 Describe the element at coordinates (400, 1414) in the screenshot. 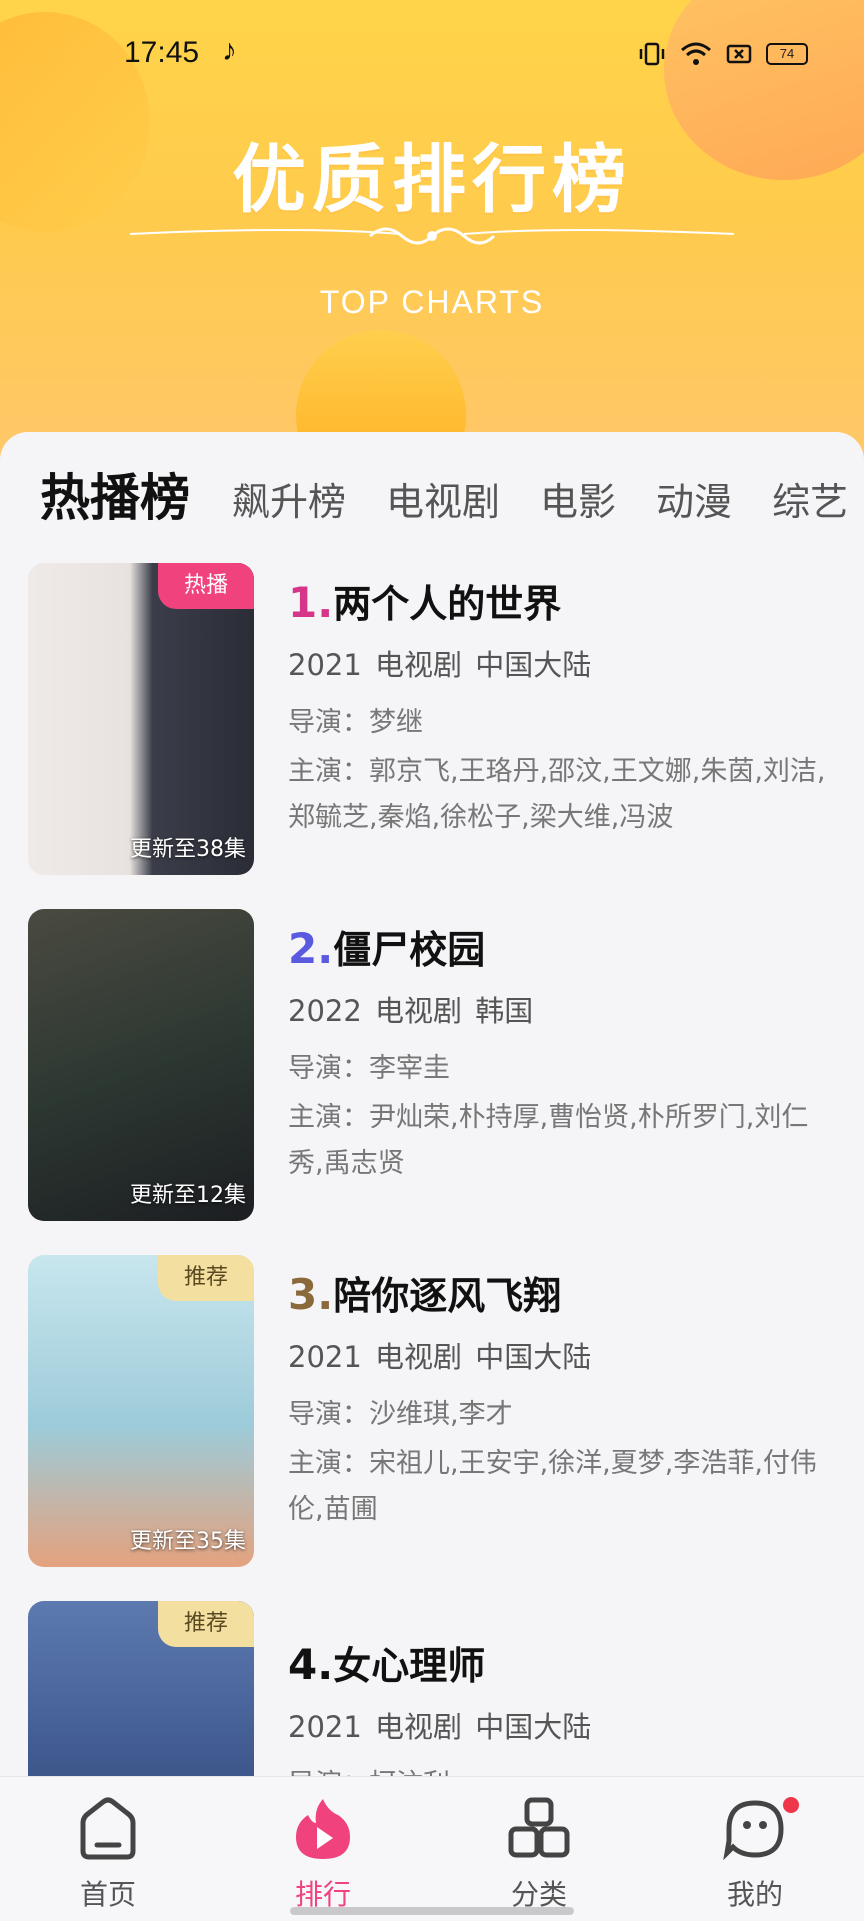

I see `item-director: 导演：沙维琪,李才` at that location.